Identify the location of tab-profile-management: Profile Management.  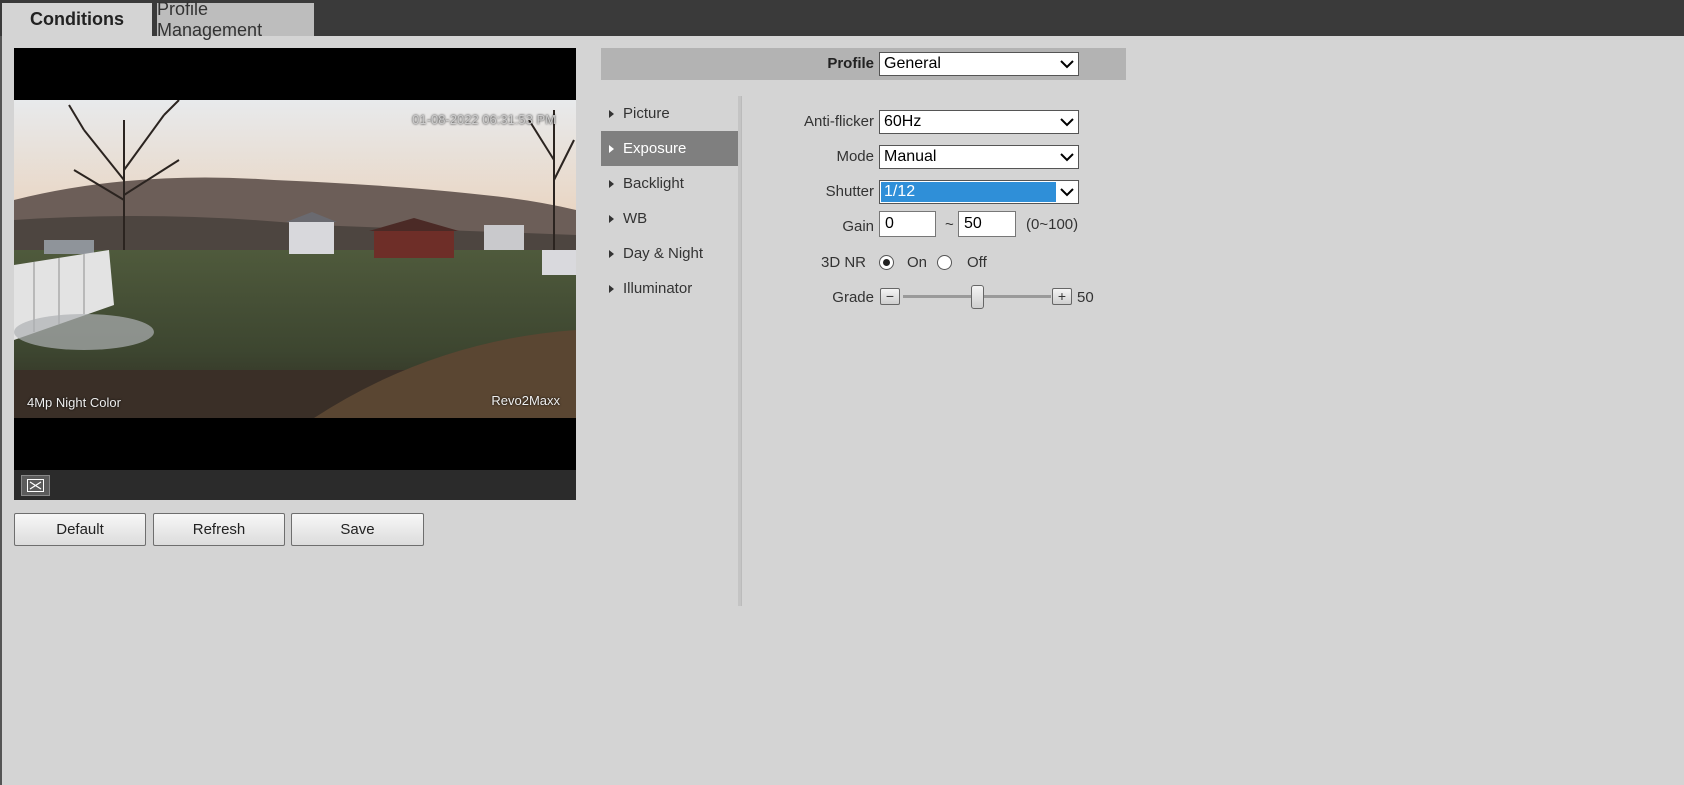
(235, 20).